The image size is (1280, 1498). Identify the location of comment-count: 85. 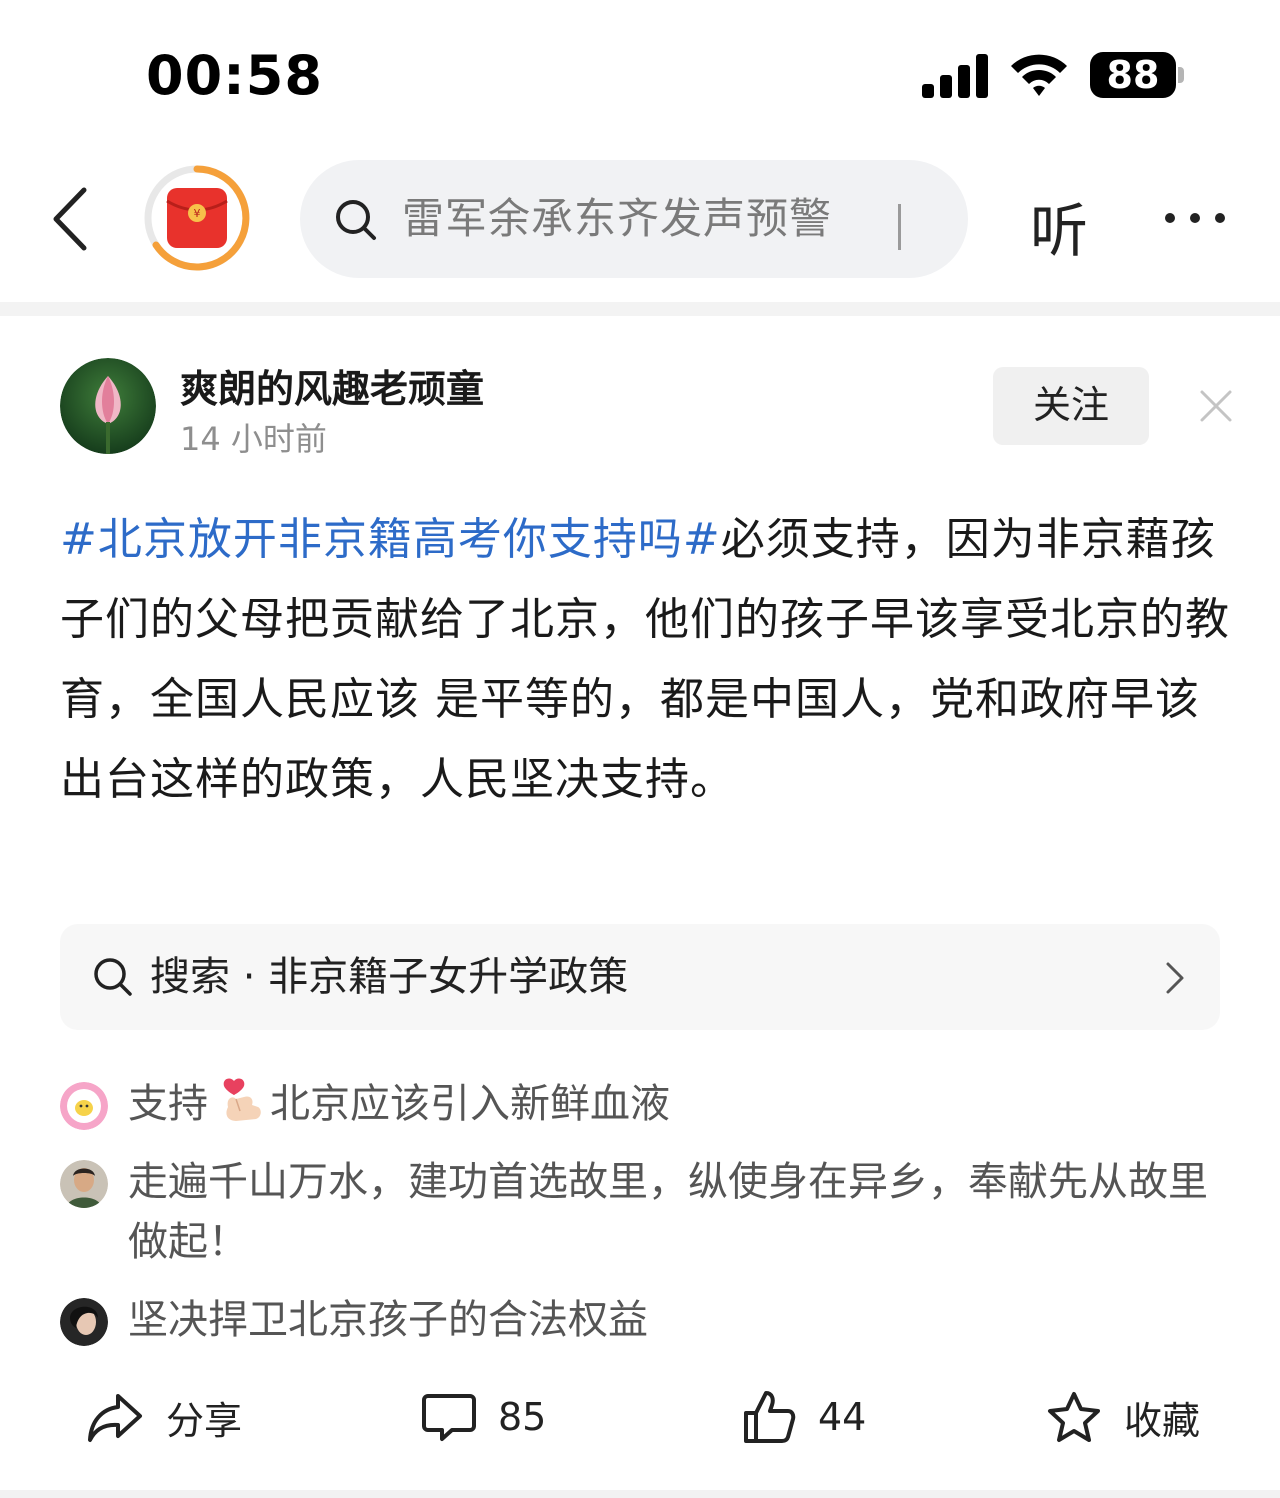
(522, 1417).